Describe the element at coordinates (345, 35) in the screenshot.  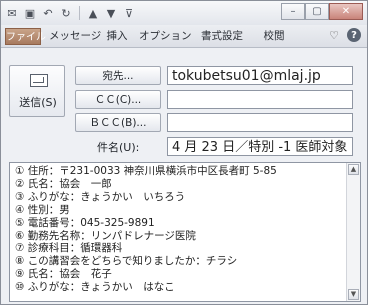
I see `ribbon-right-controls: ♡ ?` at that location.